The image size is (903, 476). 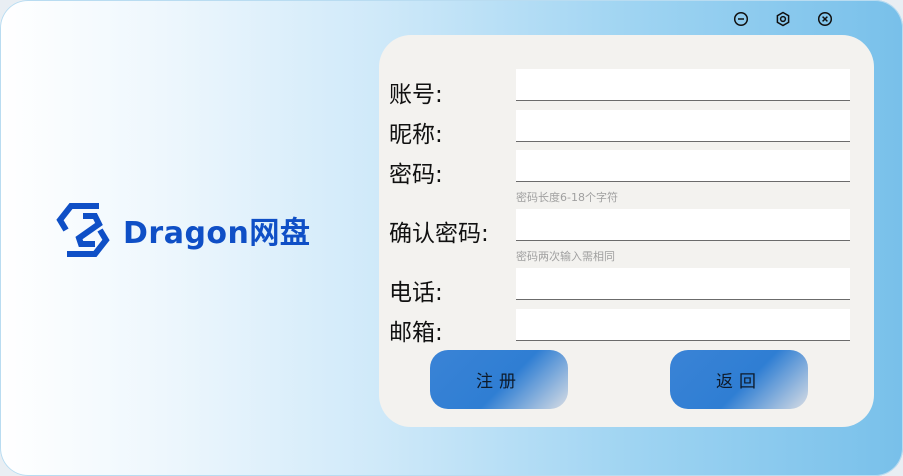 I want to click on back-button: 返回, so click(x=739, y=379).